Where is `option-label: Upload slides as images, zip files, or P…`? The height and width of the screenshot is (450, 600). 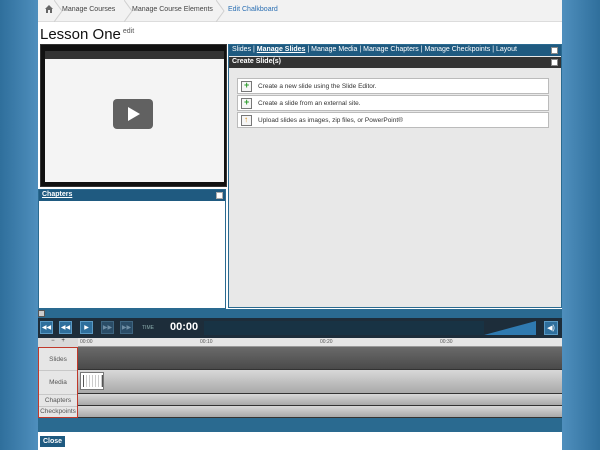 option-label: Upload slides as images, zip files, or P… is located at coordinates (330, 120).